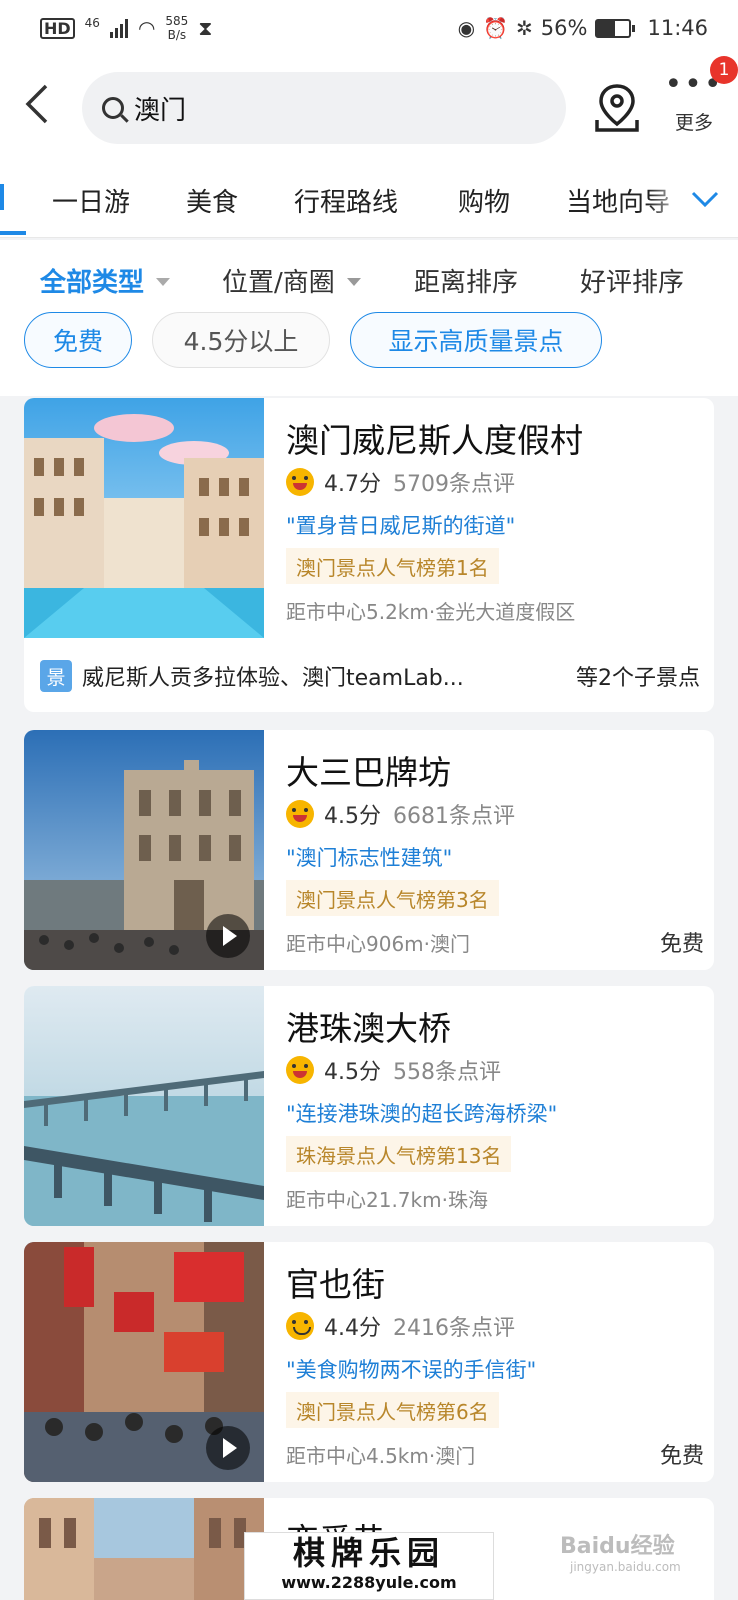 Image resolution: width=738 pixels, height=1600 pixels. I want to click on battery-fill, so click(606, 28).